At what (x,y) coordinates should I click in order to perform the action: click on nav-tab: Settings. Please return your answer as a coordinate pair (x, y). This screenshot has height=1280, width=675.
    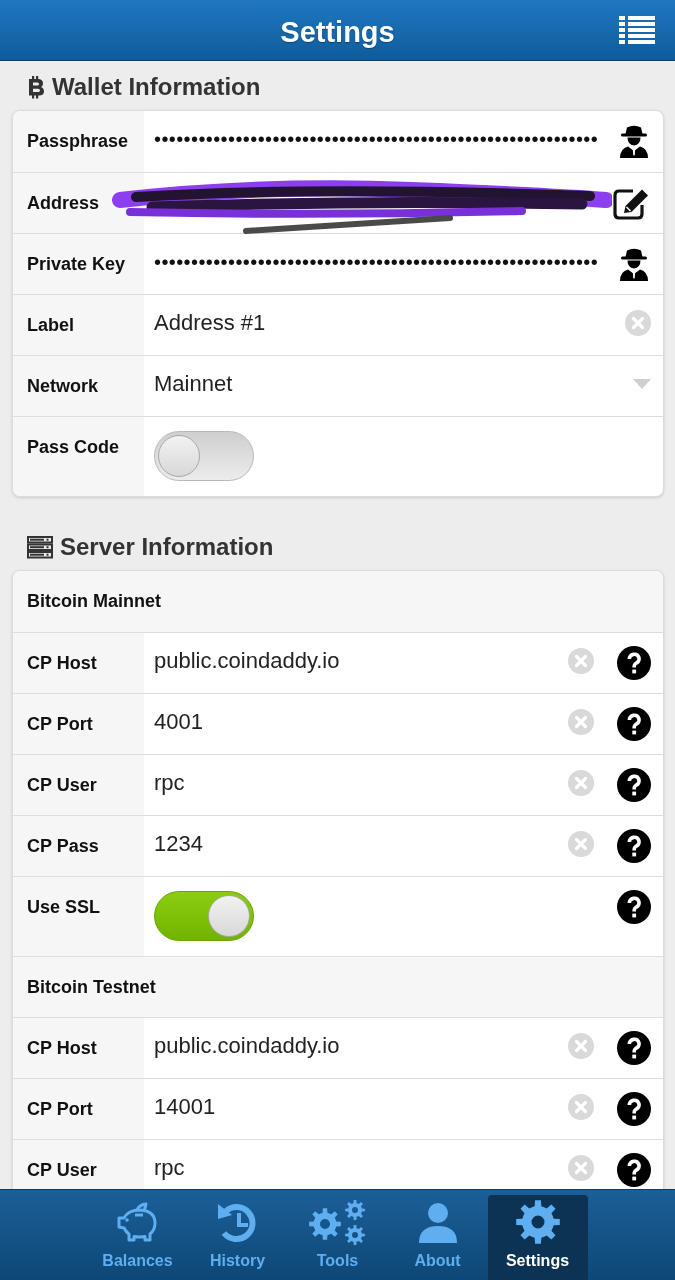
    Looking at the image, I should click on (537, 1237).